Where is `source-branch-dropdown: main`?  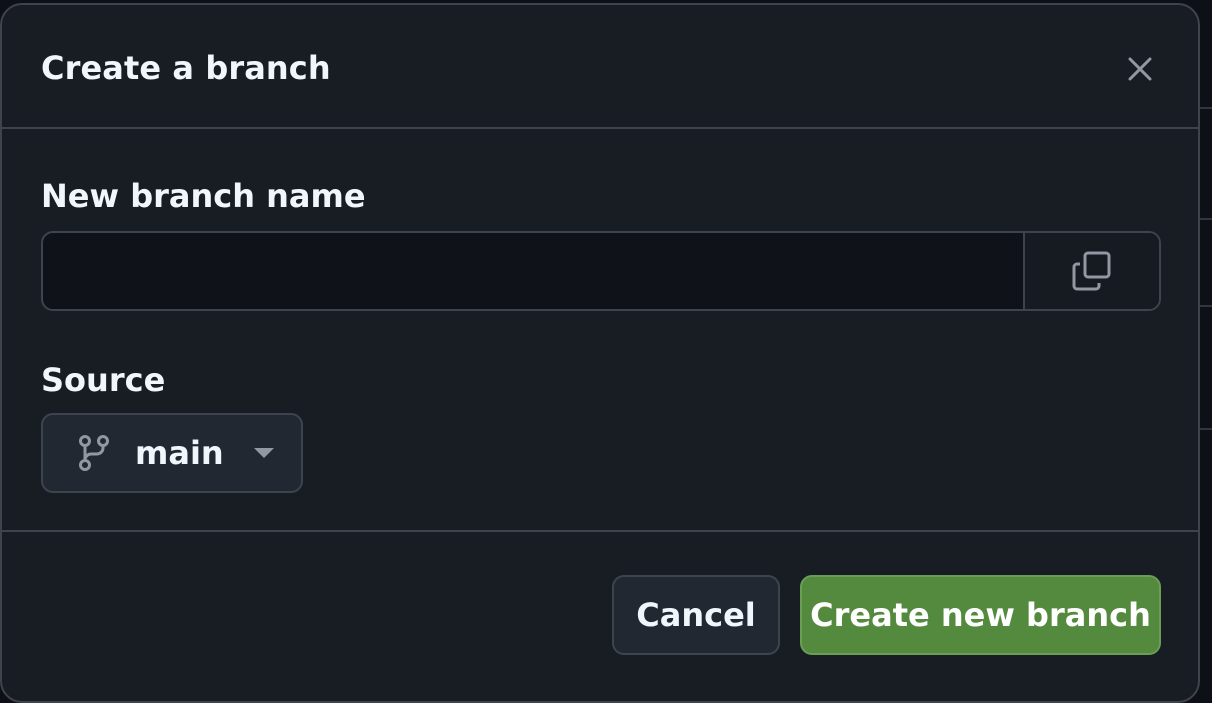 source-branch-dropdown: main is located at coordinates (172, 453).